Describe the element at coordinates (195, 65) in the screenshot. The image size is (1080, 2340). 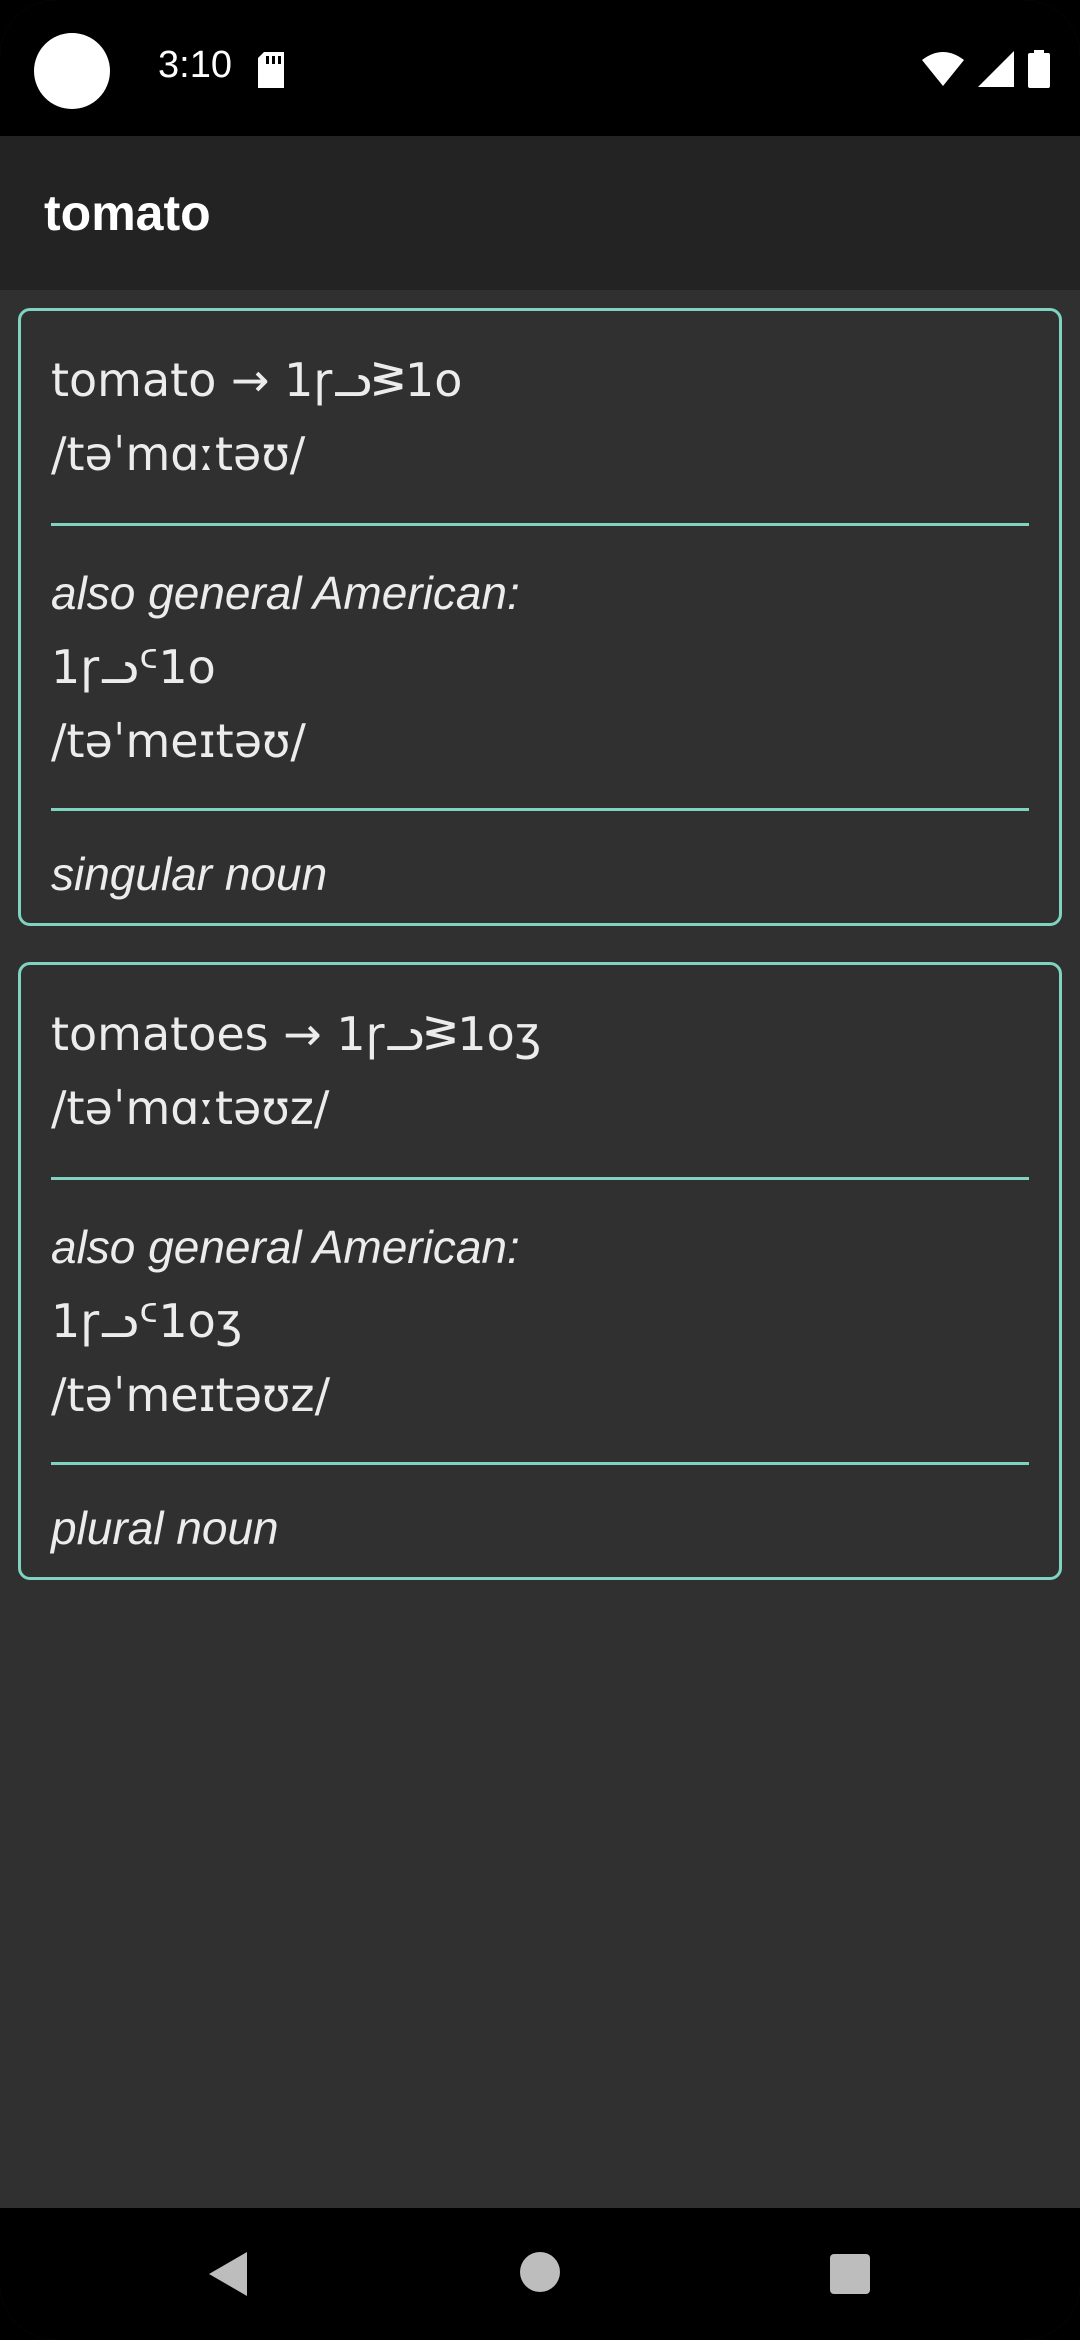
I see `status-time: 3:10` at that location.